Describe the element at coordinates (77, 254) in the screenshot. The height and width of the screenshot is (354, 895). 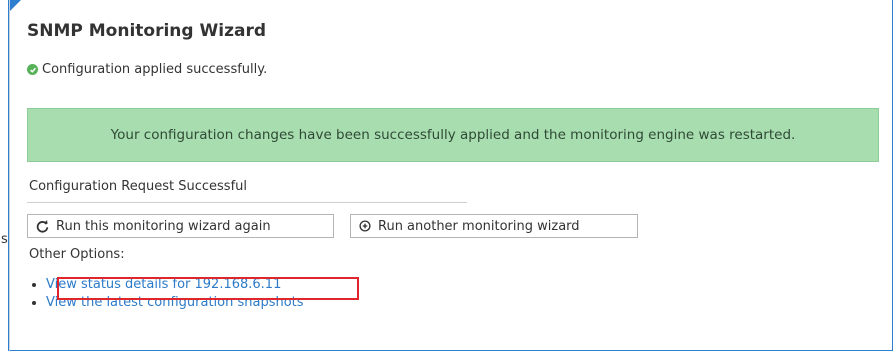
I see `other-options-label: Other Options:` at that location.